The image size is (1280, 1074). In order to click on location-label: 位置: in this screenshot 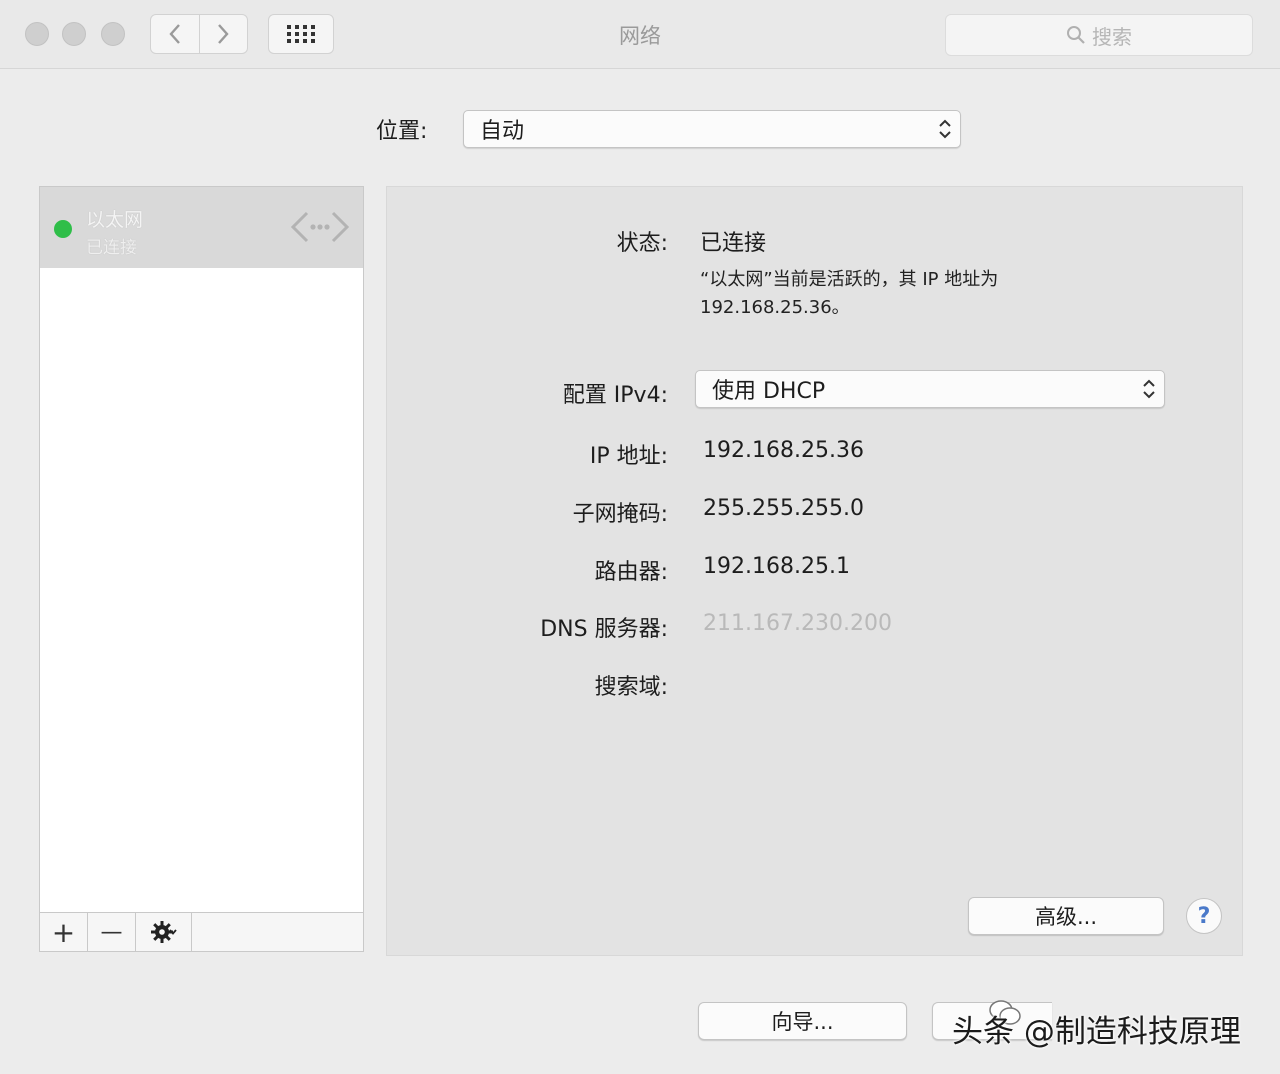, I will do `click(402, 131)`.